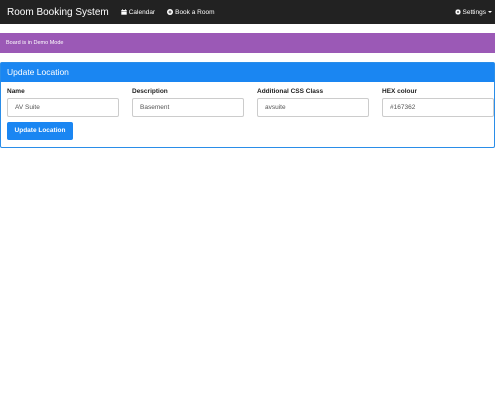 This screenshot has height=400, width=495. I want to click on hex-colour-label: HEX colour, so click(400, 91).